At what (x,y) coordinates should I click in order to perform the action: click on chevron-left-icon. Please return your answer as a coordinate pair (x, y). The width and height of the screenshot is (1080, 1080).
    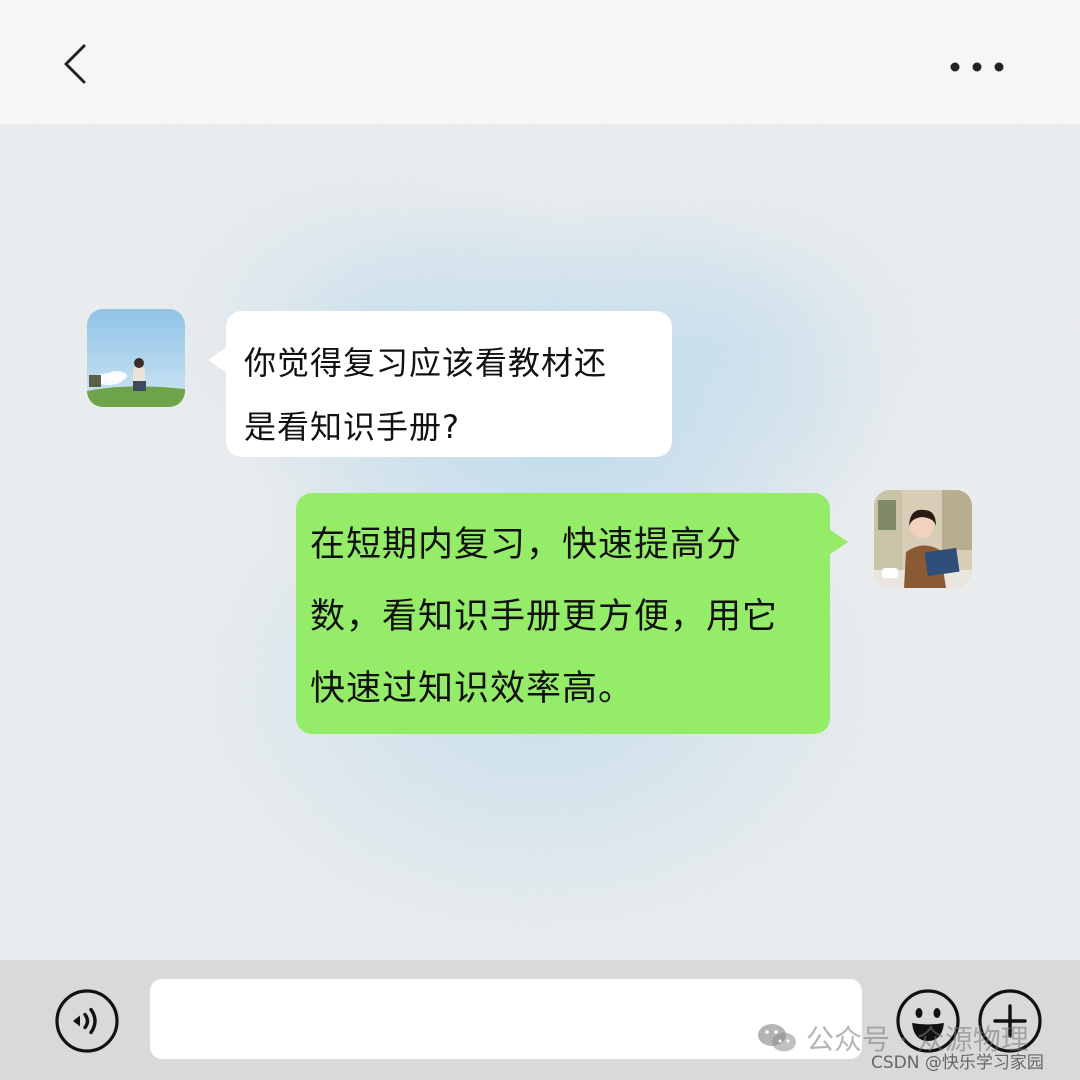
    Looking at the image, I should click on (75, 64).